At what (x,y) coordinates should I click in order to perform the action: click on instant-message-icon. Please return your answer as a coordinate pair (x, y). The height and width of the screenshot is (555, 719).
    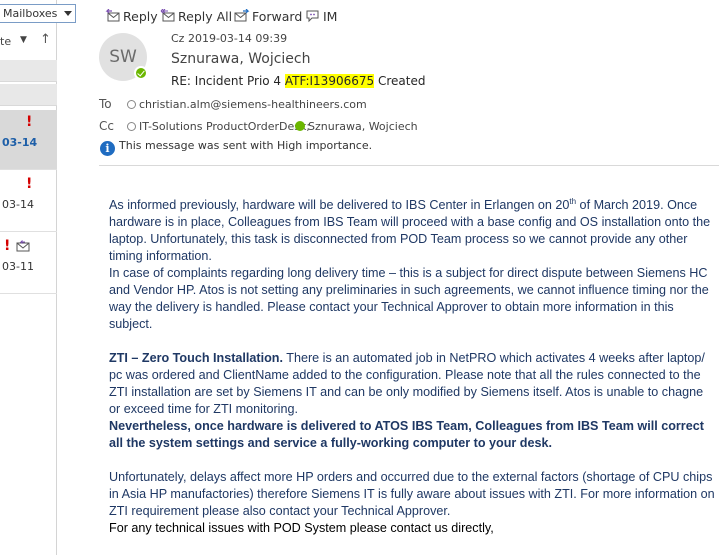
    Looking at the image, I should click on (312, 16).